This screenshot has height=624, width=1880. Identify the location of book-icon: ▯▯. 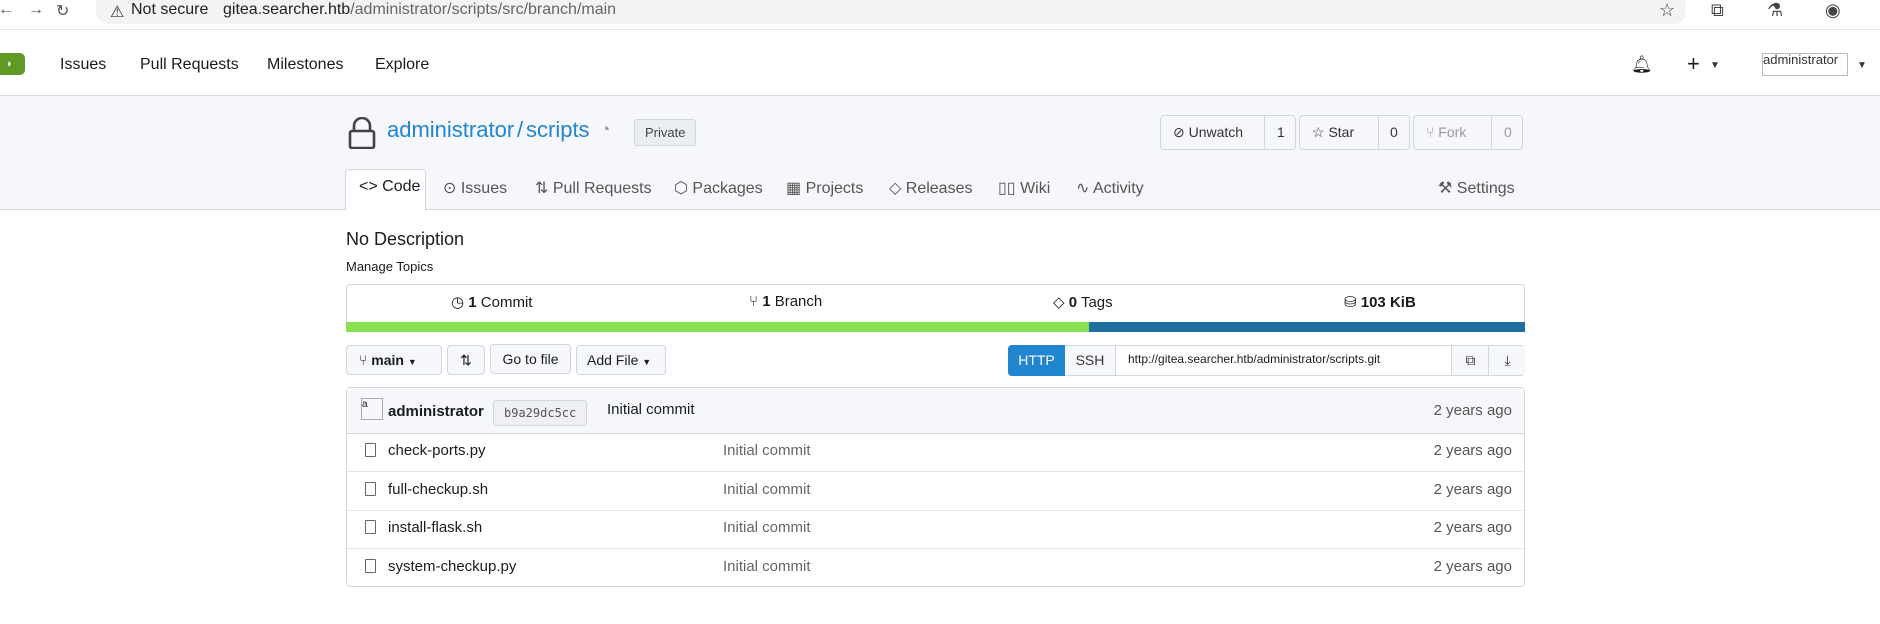
(1007, 188).